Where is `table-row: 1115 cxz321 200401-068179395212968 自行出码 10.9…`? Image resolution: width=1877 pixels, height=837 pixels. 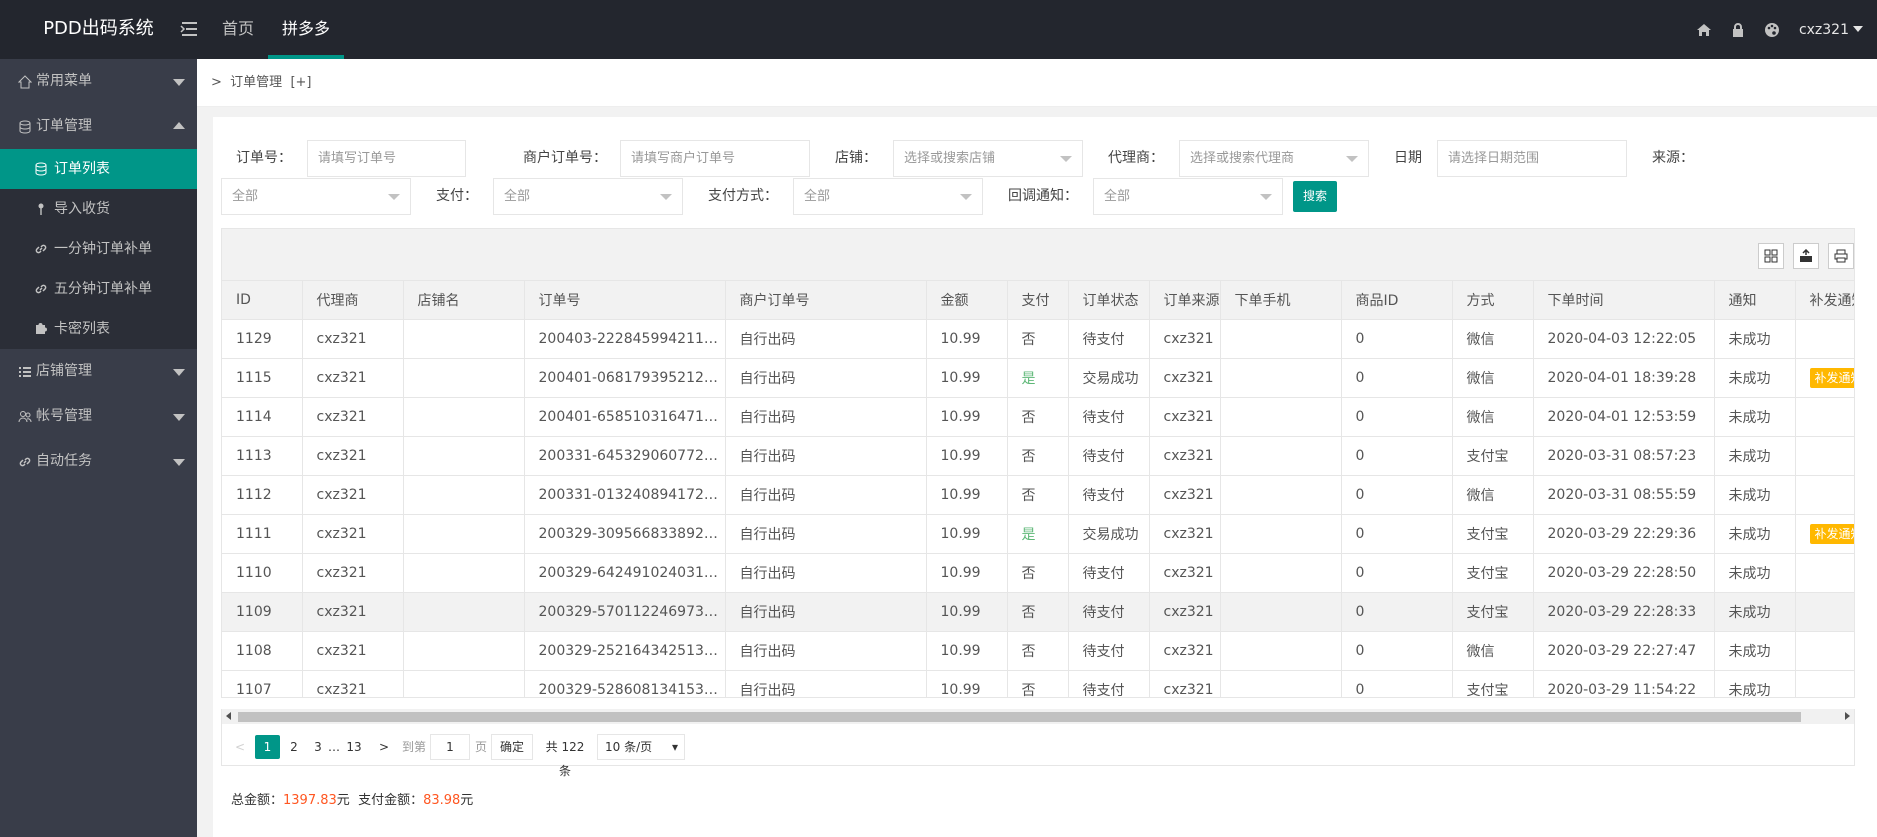 table-row: 1115 cxz321 200401-068179395212968 自行出码 10.9… is located at coordinates (1038, 378).